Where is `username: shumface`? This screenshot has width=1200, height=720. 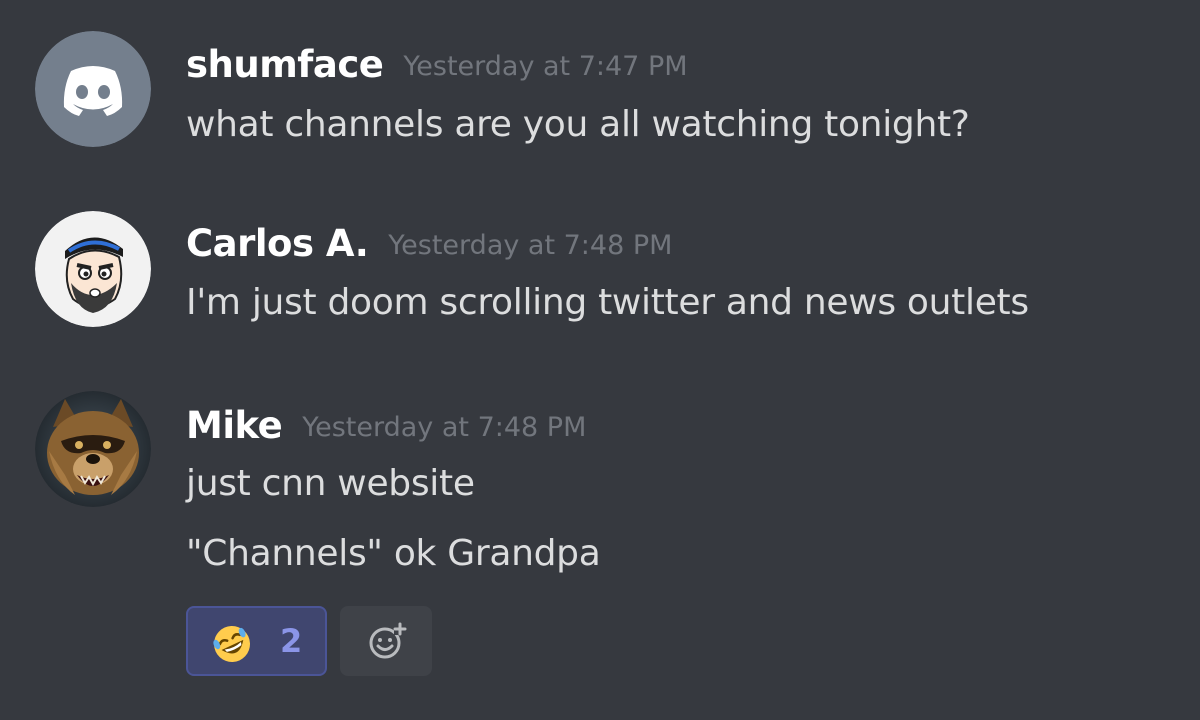
username: shumface is located at coordinates (285, 64).